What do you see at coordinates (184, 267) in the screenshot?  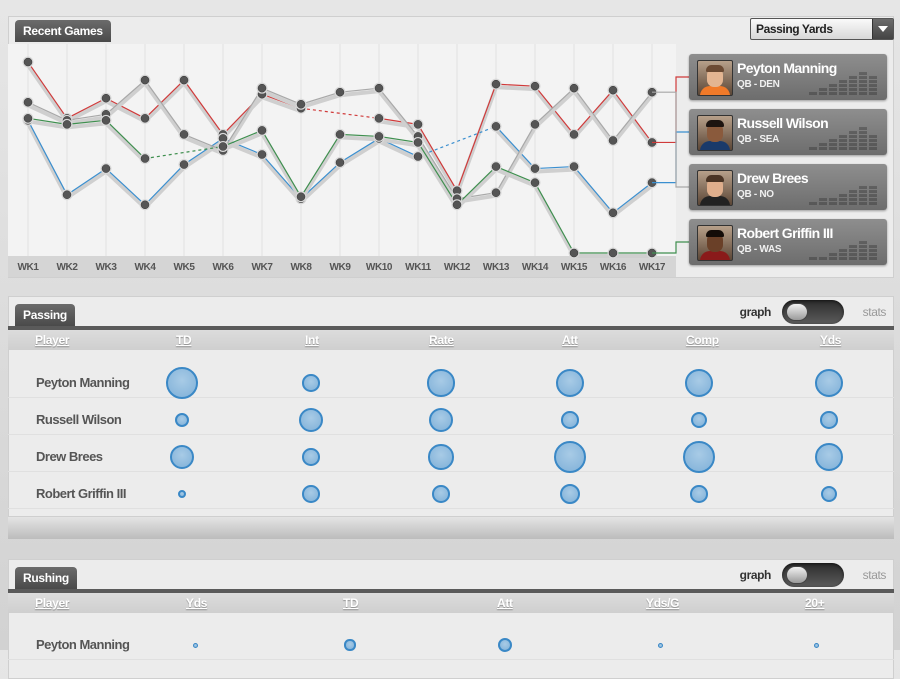 I see `x-tick-label: WK5` at bounding box center [184, 267].